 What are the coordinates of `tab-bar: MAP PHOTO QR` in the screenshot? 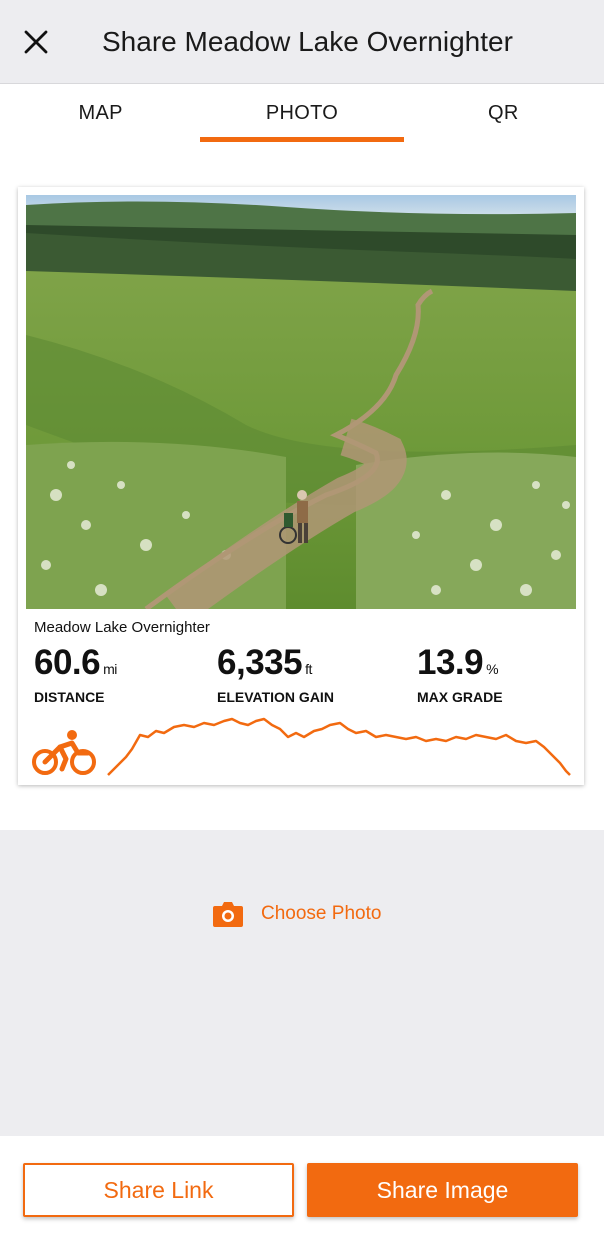 It's located at (302, 113).